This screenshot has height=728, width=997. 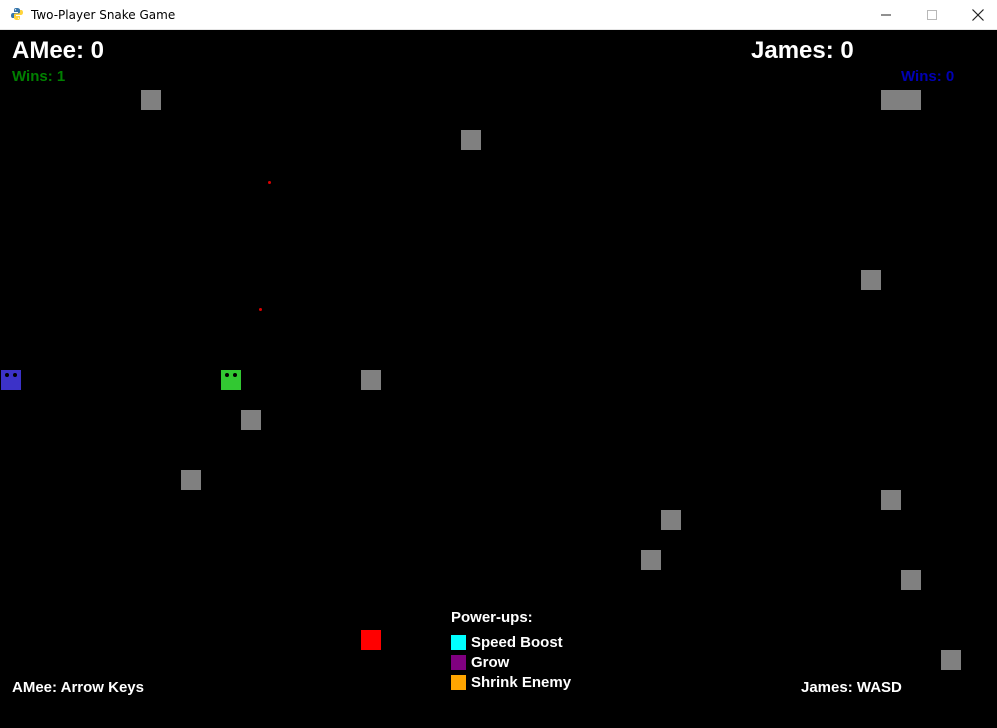 What do you see at coordinates (458, 662) in the screenshot?
I see `grow-swatch` at bounding box center [458, 662].